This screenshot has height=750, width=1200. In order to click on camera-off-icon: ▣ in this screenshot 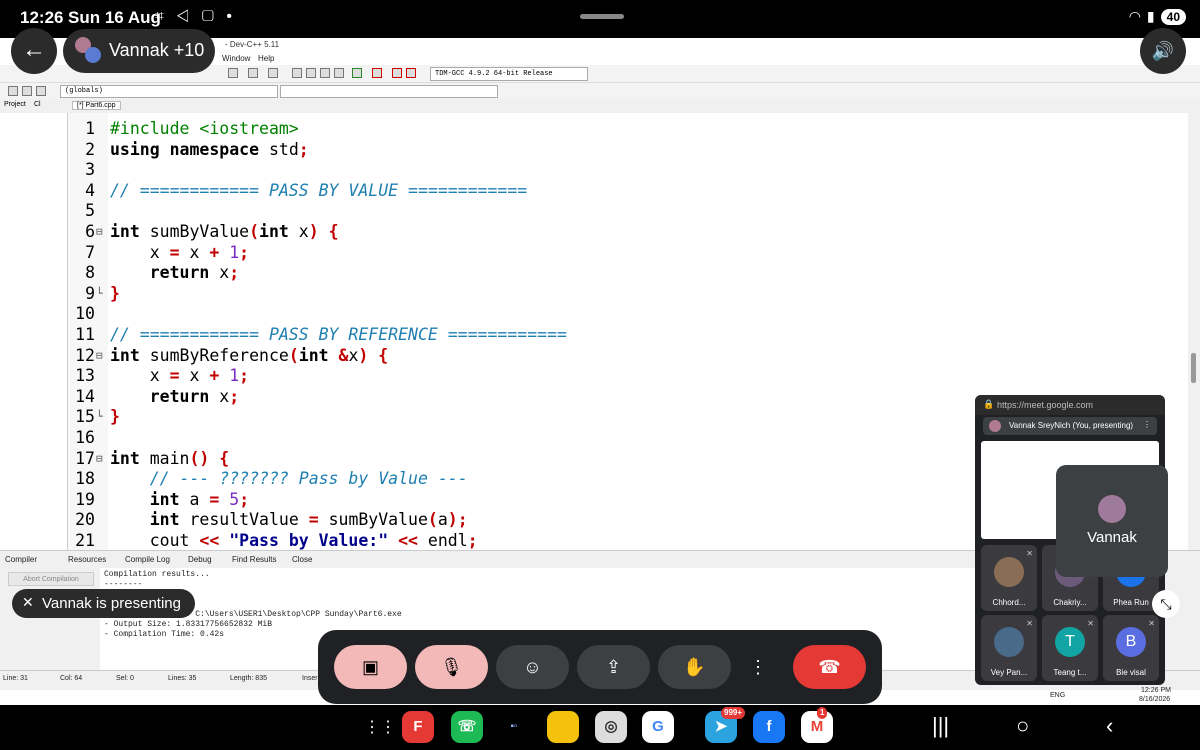, I will do `click(370, 667)`.